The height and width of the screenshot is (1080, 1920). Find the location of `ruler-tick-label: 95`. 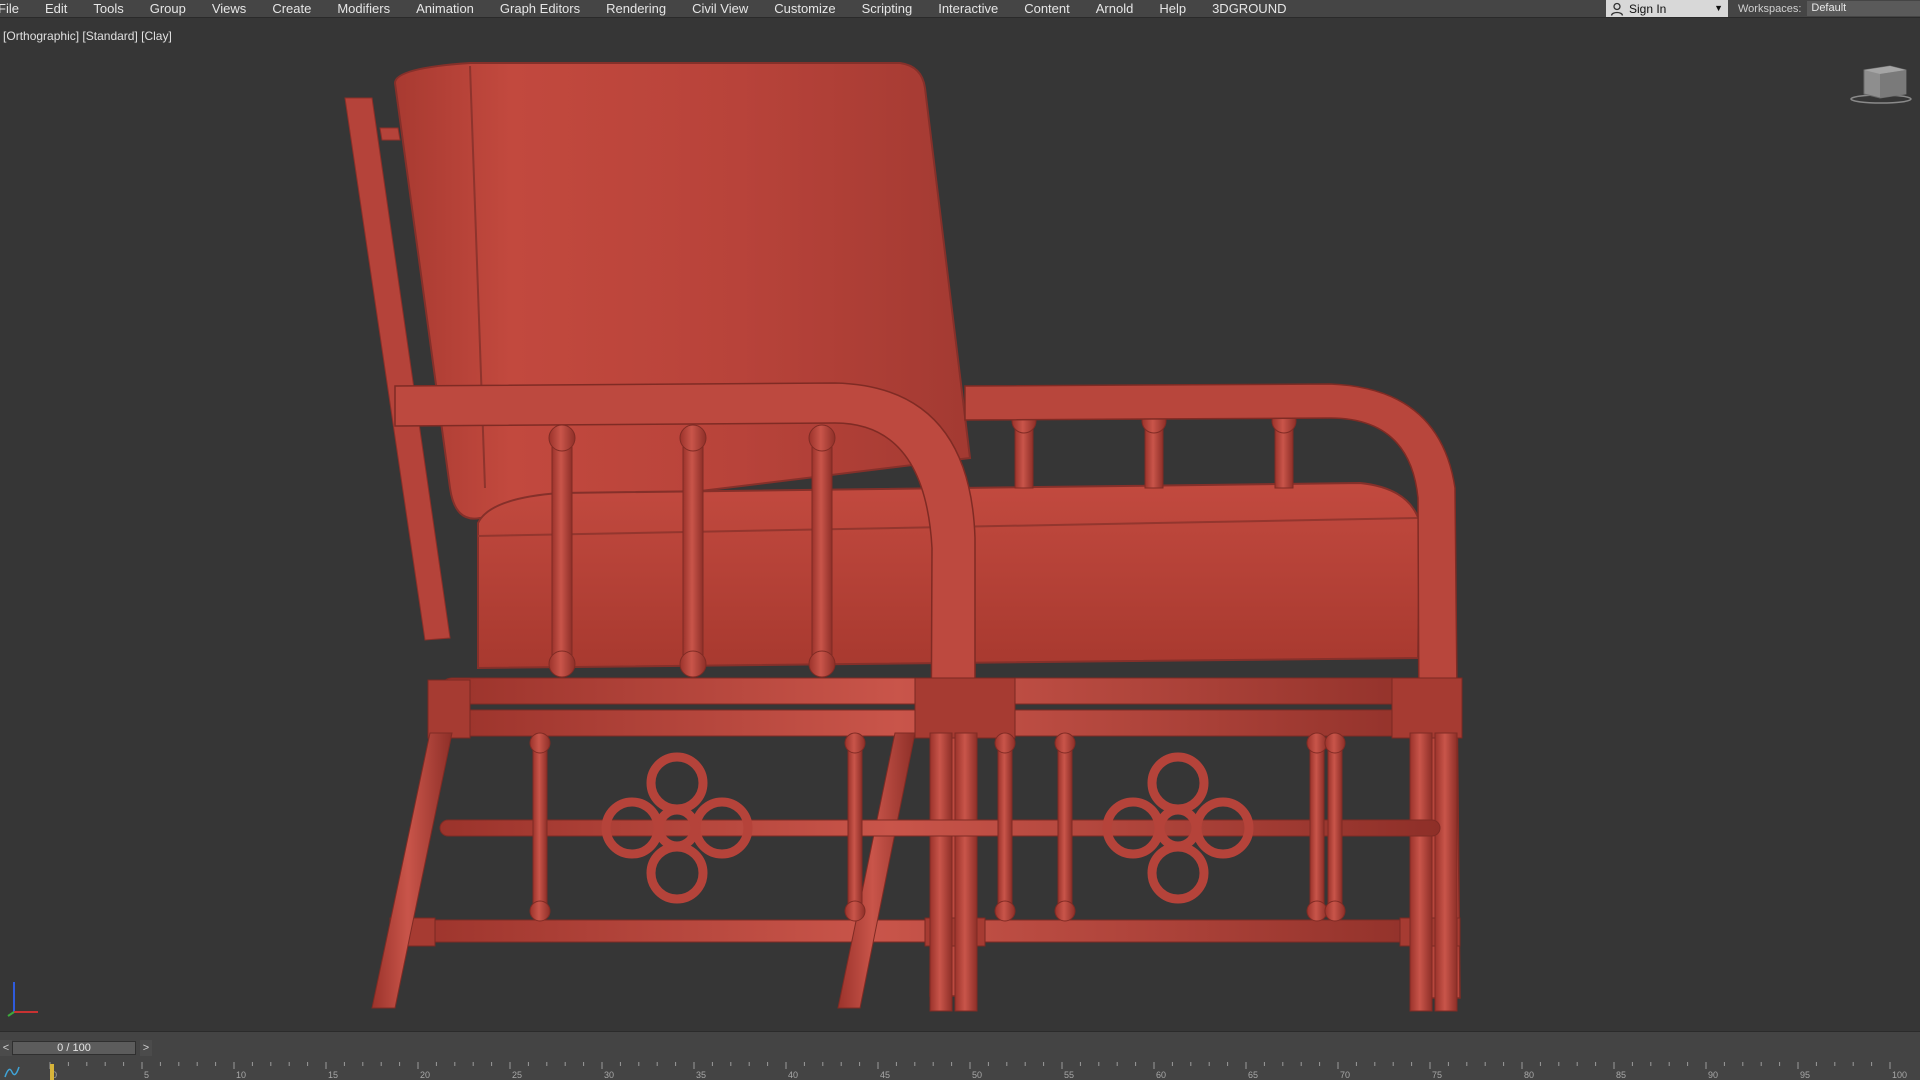

ruler-tick-label: 95 is located at coordinates (1805, 1075).